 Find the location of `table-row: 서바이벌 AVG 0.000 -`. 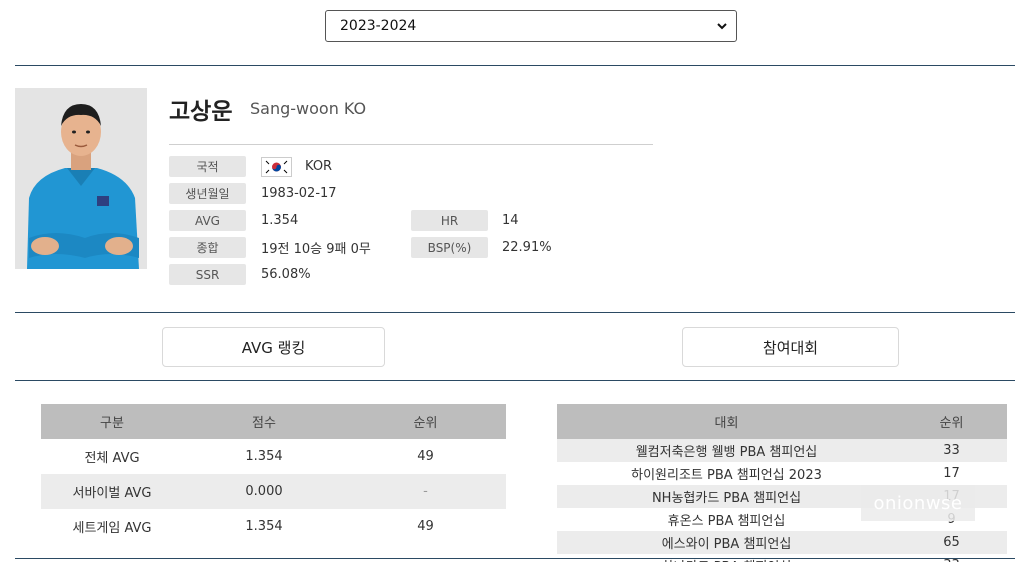

table-row: 서바이벌 AVG 0.000 - is located at coordinates (273, 491).